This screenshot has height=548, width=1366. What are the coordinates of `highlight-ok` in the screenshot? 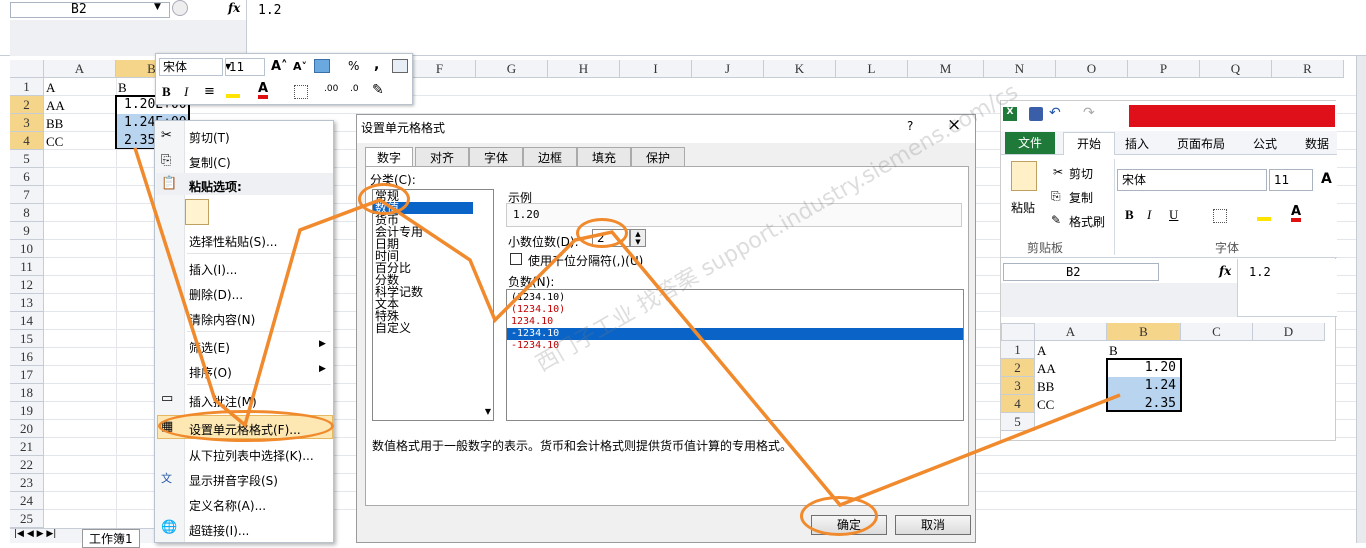 It's located at (839, 516).